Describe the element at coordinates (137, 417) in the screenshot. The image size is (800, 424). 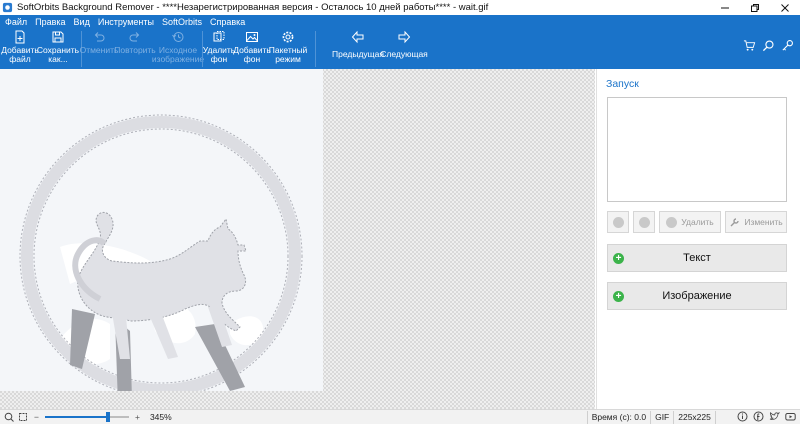
I see `zoom-in-button: +` at that location.